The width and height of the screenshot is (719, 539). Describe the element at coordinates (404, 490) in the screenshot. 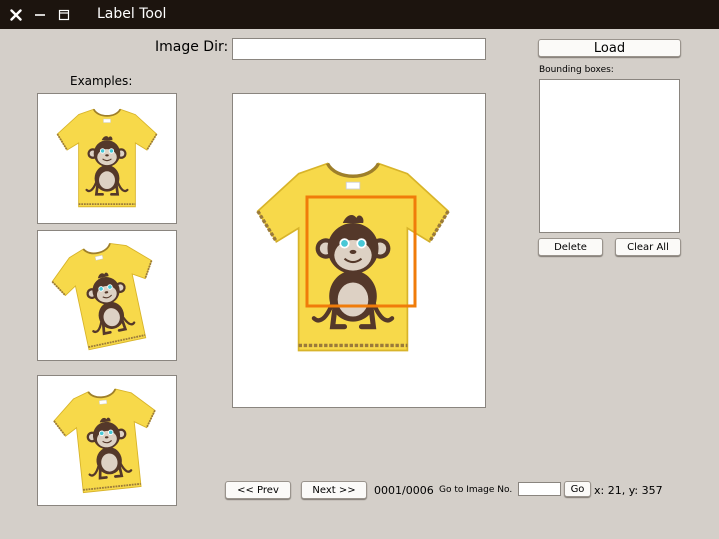

I see `image-progress: 0001/0006` at that location.